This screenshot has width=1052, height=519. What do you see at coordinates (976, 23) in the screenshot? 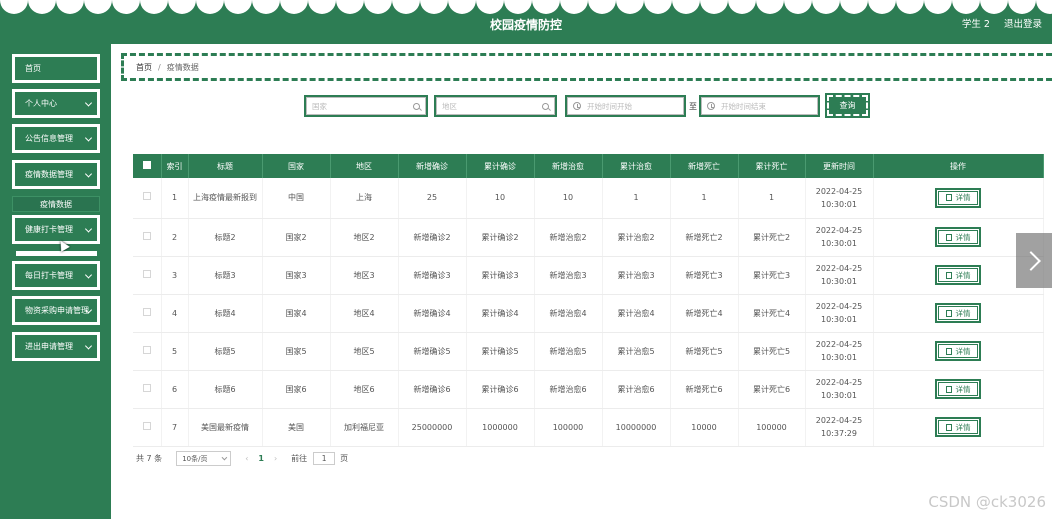
I see `current-user: 学生 2` at bounding box center [976, 23].